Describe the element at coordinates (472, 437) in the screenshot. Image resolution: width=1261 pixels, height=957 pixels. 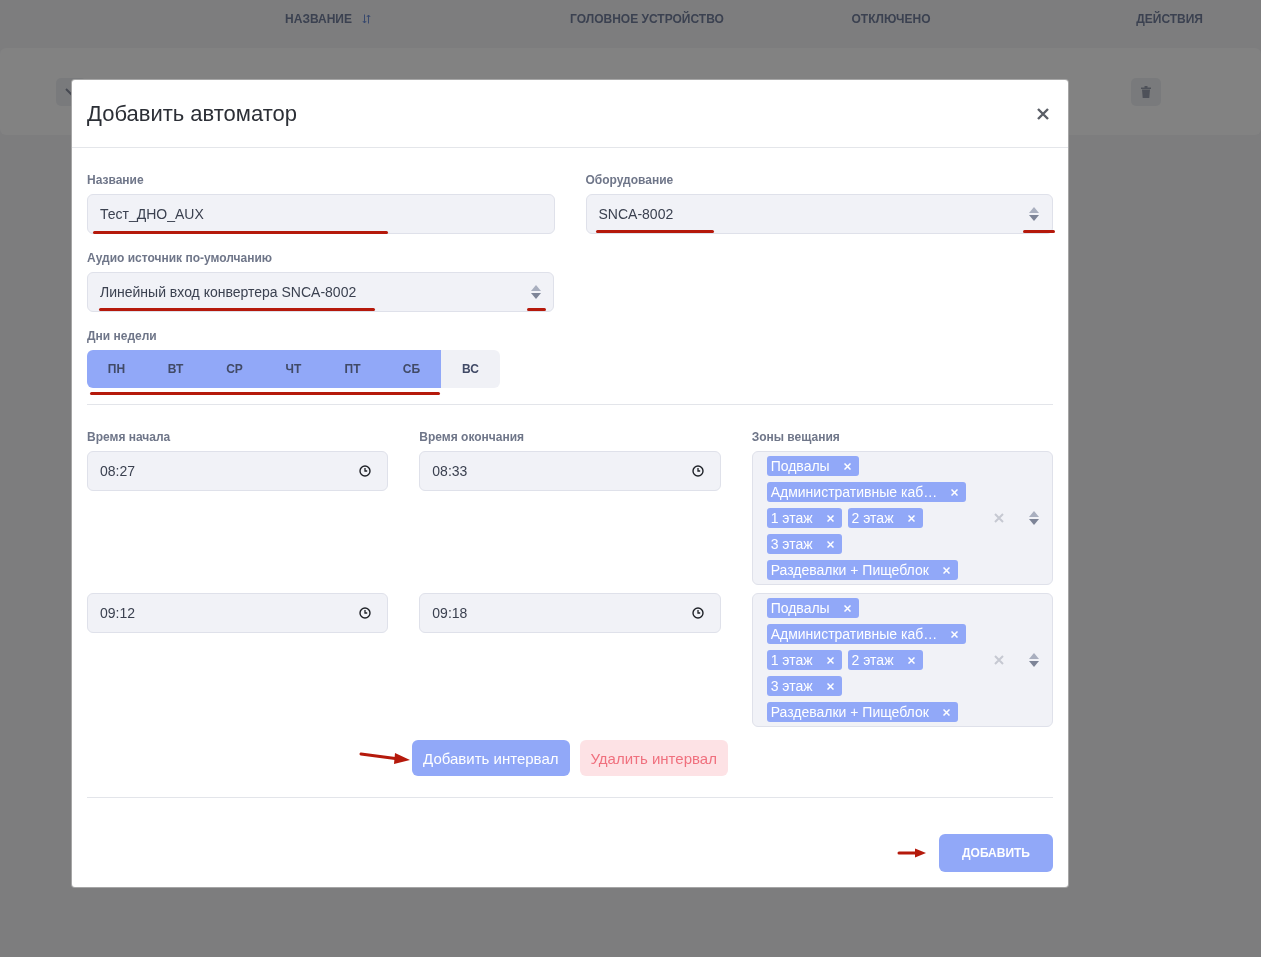
I see `field-label: Время окончания` at that location.